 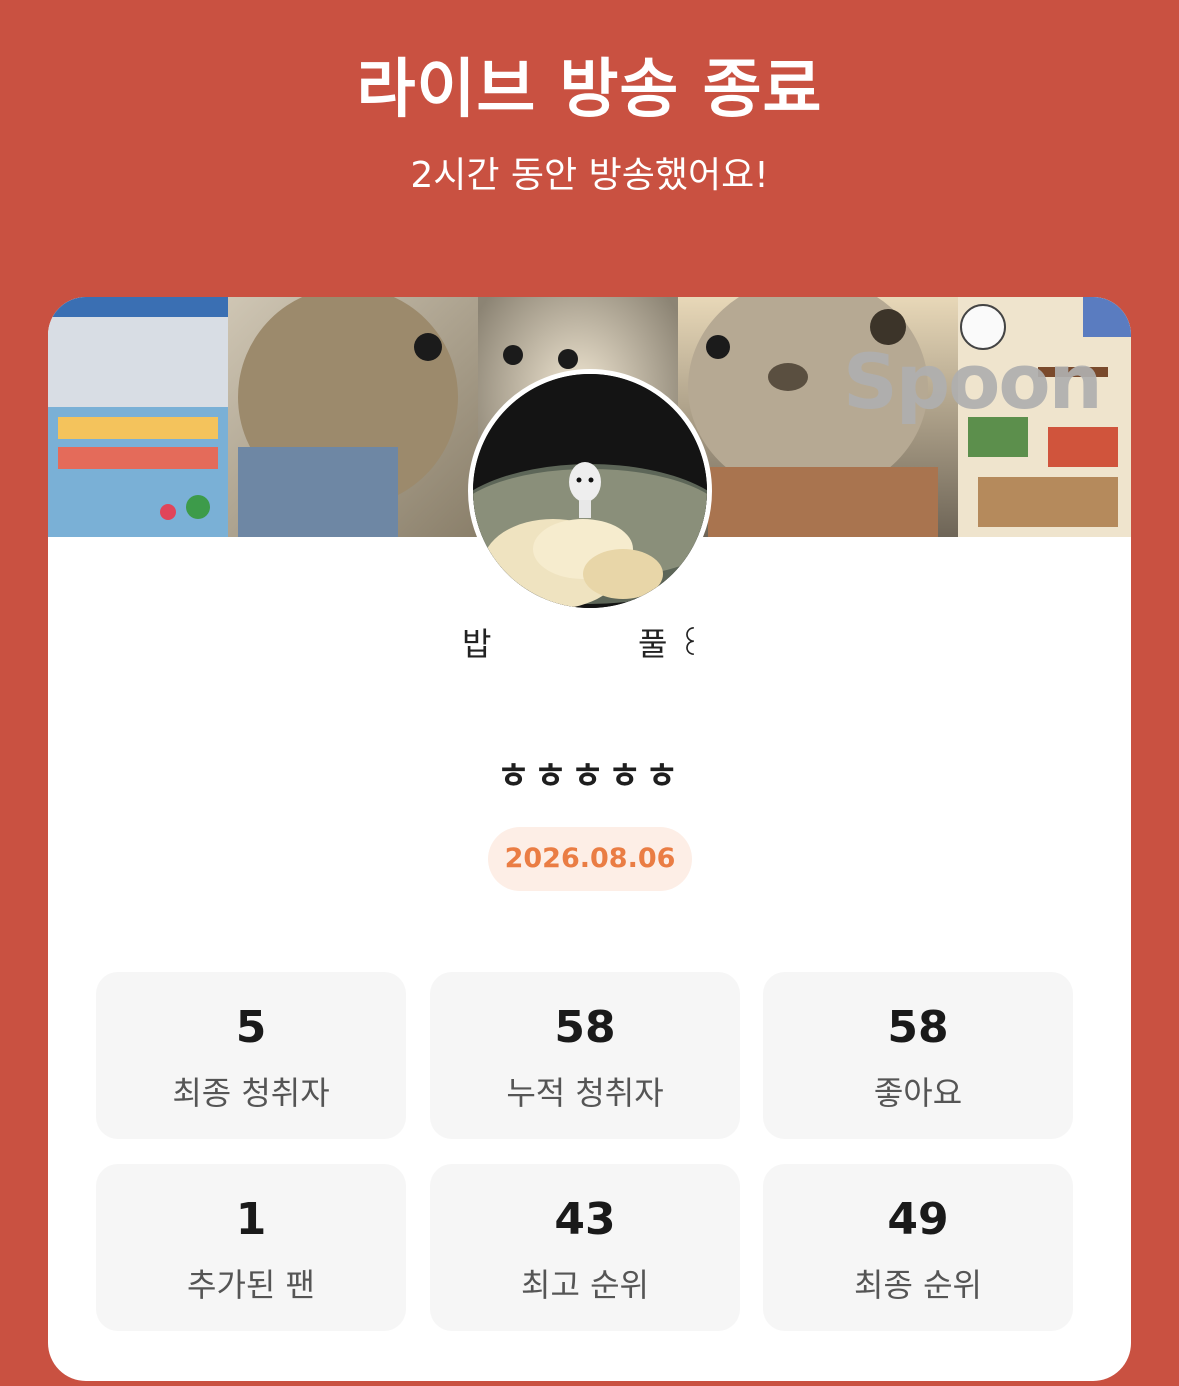 I want to click on stat-label: 추가된 팬, so click(x=251, y=1285).